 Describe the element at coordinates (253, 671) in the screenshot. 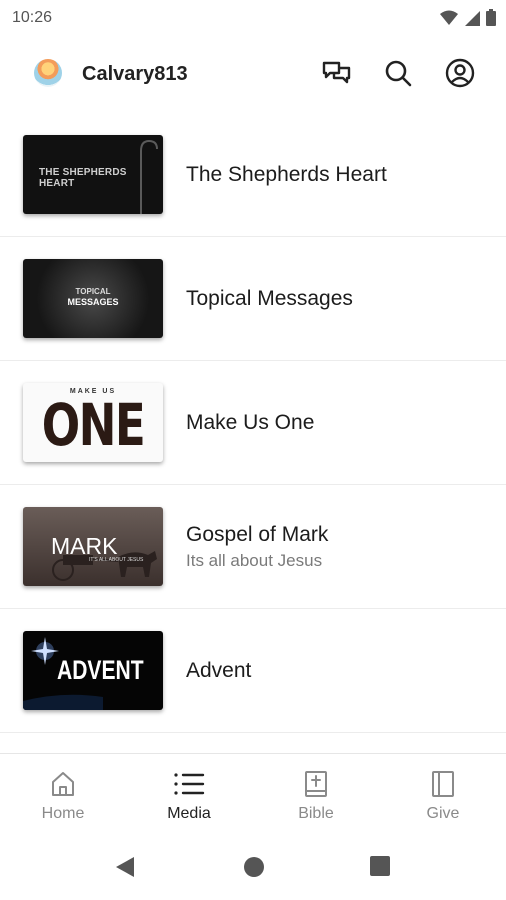

I see `list-item: ADVENT Advent` at that location.